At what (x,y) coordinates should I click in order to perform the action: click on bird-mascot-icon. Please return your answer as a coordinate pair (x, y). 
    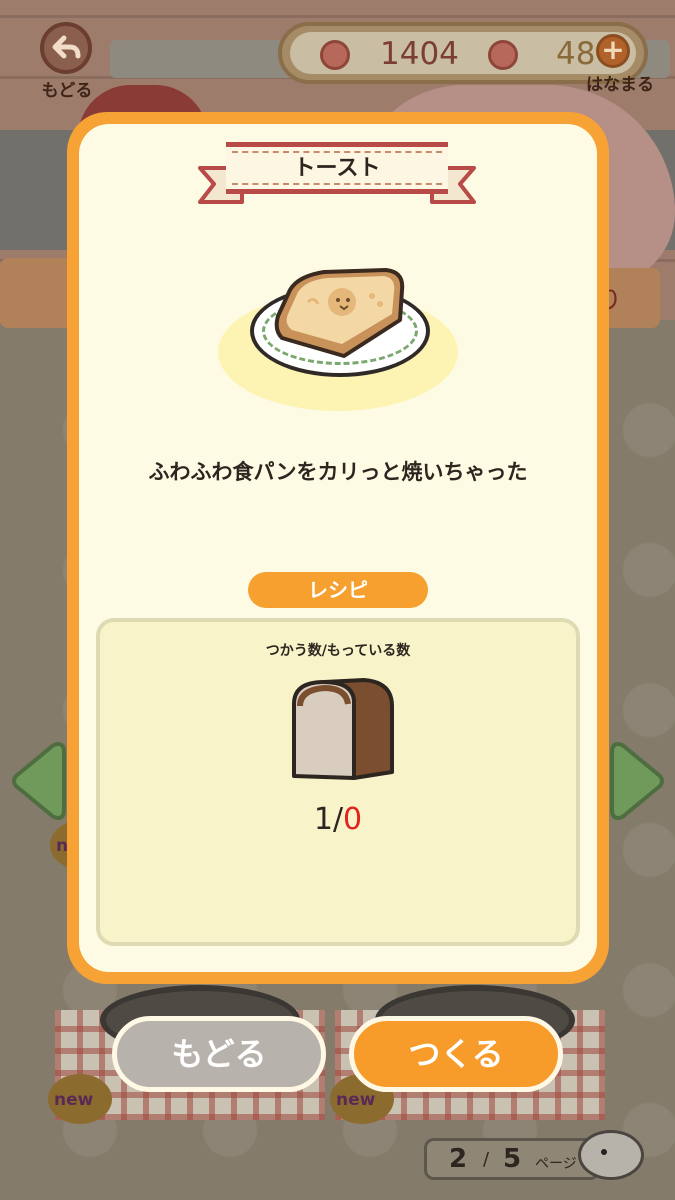
    Looking at the image, I should click on (611, 1155).